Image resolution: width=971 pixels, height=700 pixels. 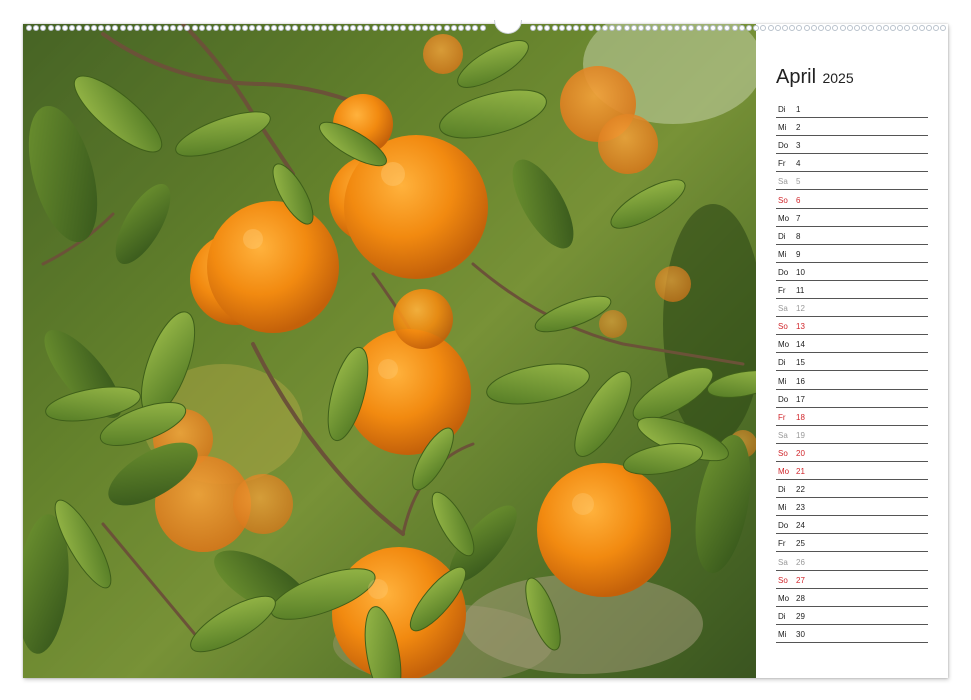 What do you see at coordinates (784, 598) in the screenshot?
I see `weekday-label: Mo` at bounding box center [784, 598].